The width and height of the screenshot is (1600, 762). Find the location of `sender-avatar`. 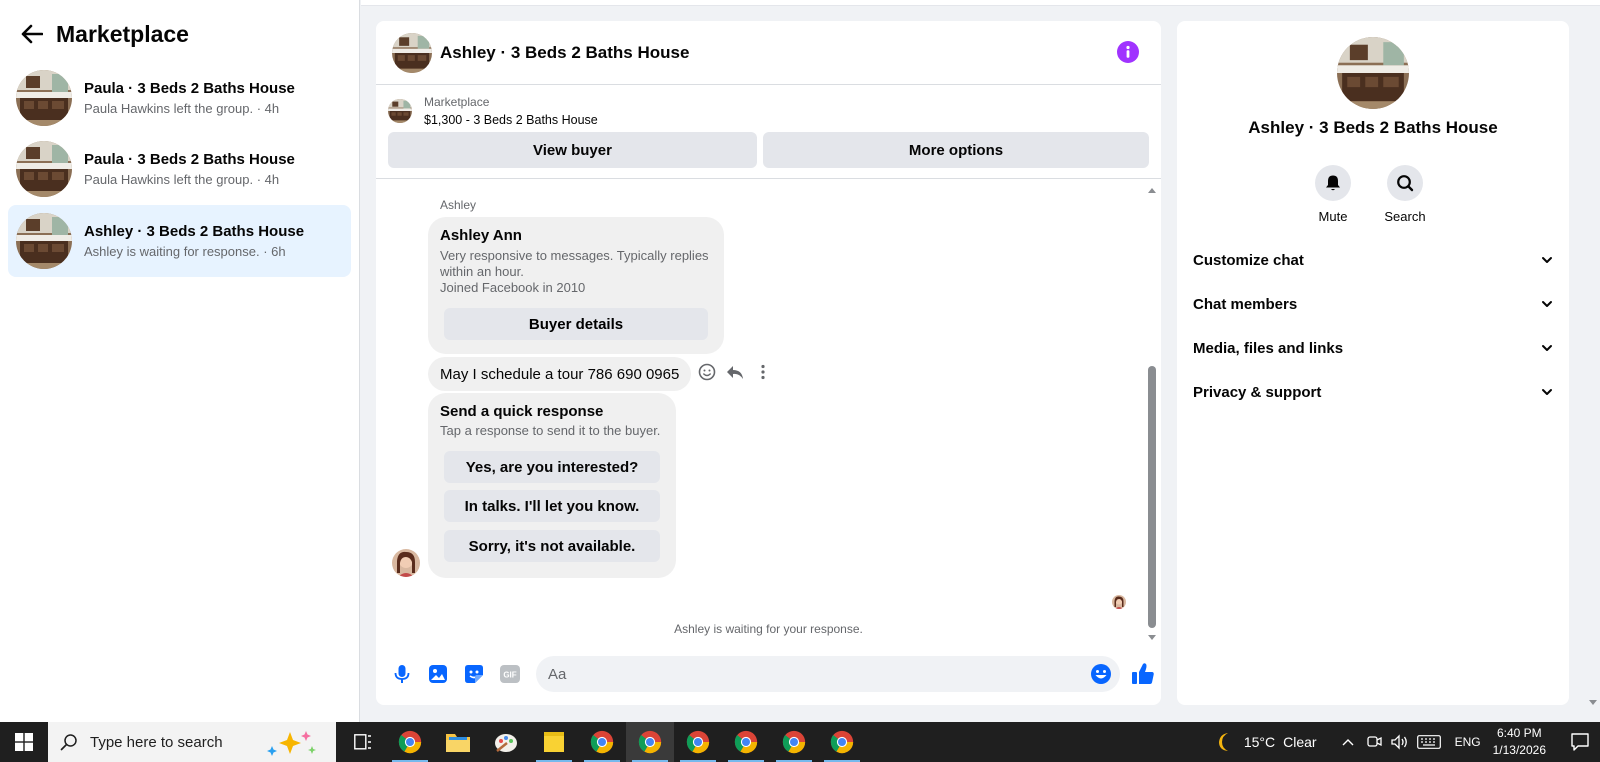

sender-avatar is located at coordinates (406, 563).